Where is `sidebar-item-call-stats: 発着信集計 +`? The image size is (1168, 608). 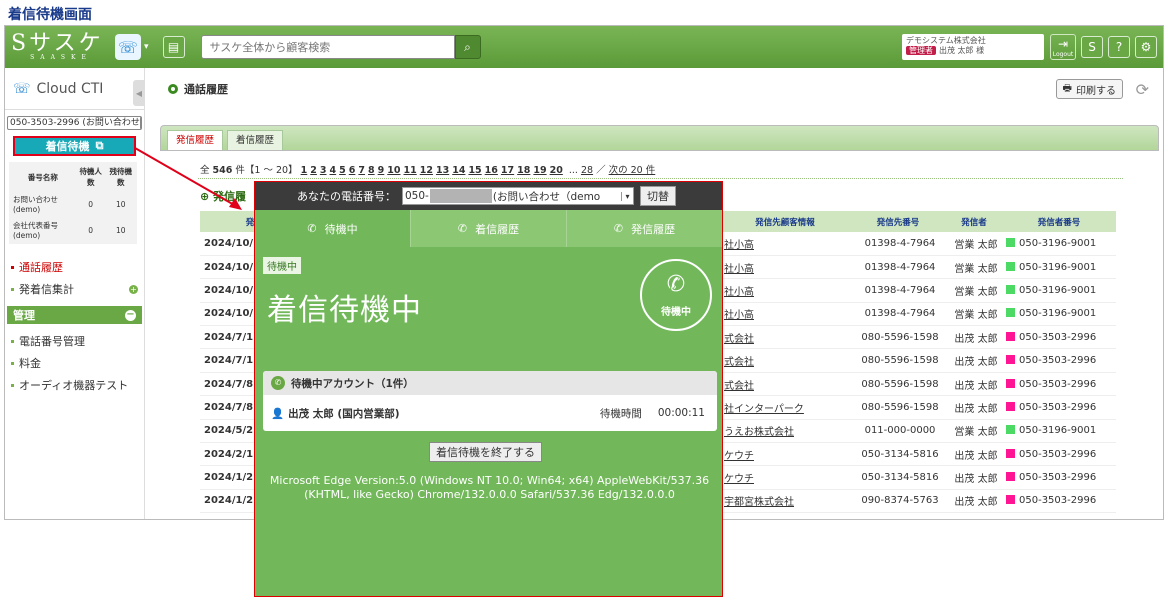 sidebar-item-call-stats: 発着信集計 + is located at coordinates (74, 289).